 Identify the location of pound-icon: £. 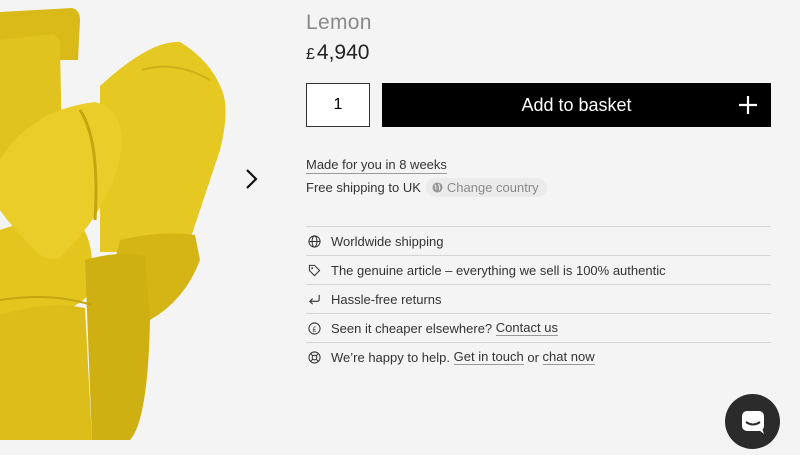
(314, 328).